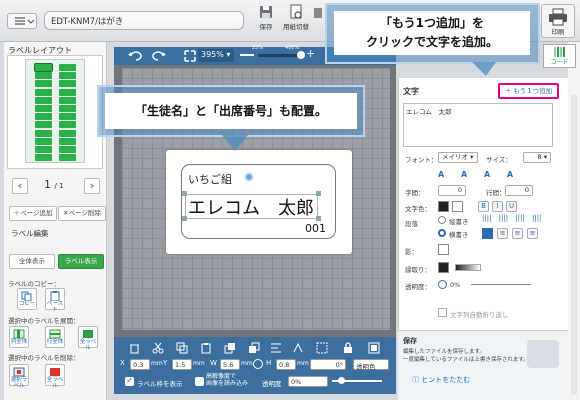 This screenshot has height=400, width=580. What do you see at coordinates (182, 364) in the screenshot?
I see `y-field: 1.5` at bounding box center [182, 364].